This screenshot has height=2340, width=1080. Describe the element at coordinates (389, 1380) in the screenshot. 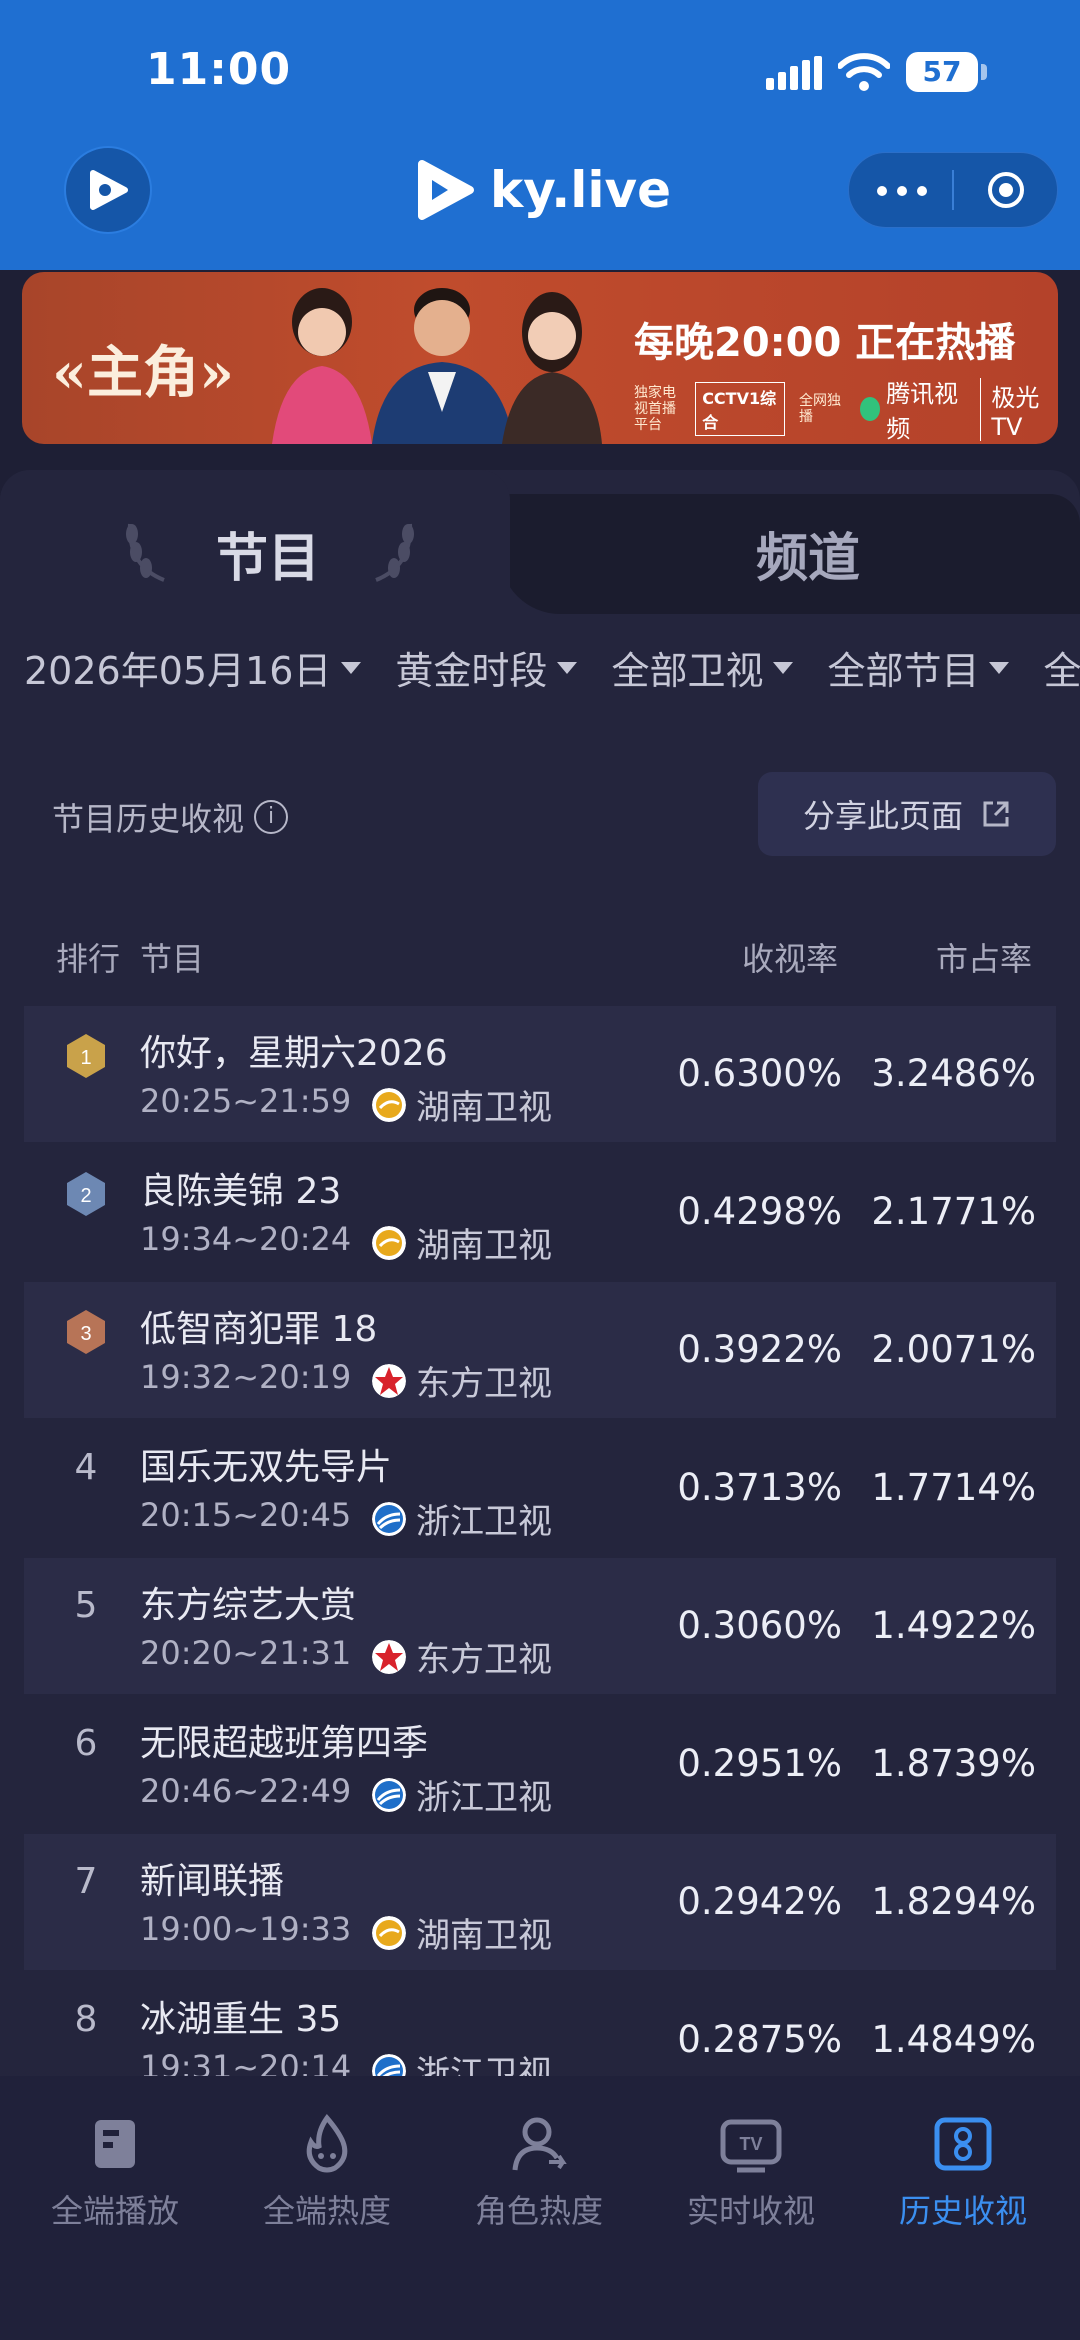

I see `dragon-tv-icon` at that location.